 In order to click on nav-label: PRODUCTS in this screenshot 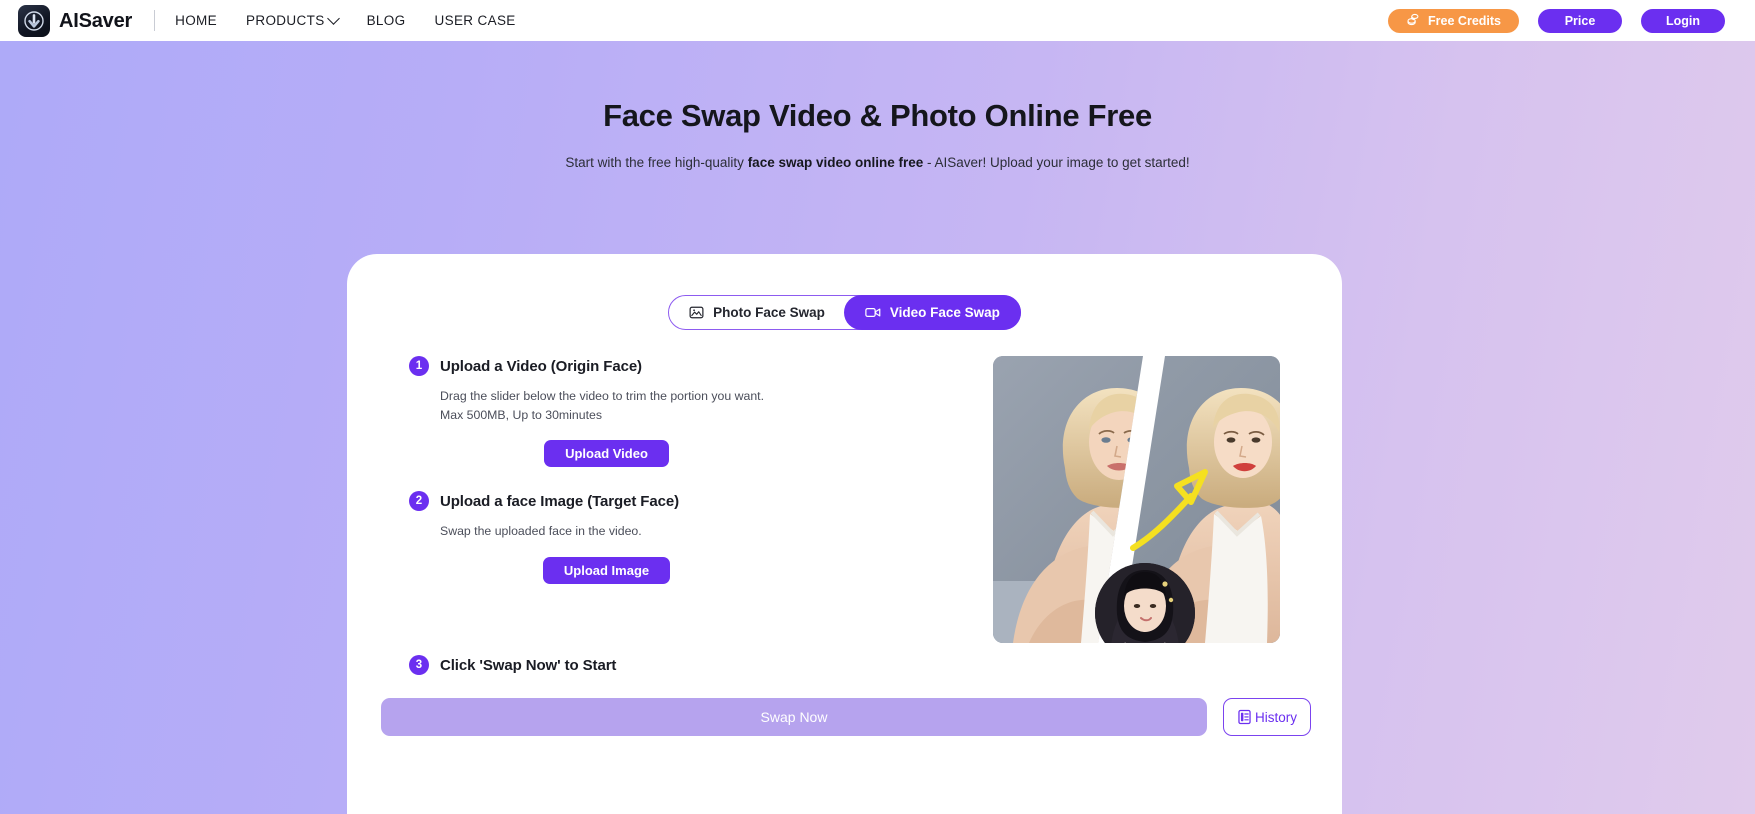, I will do `click(285, 20)`.